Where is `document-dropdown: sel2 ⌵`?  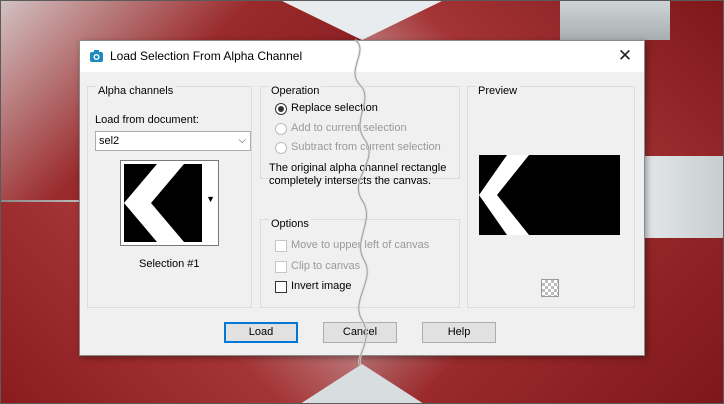 document-dropdown: sel2 ⌵ is located at coordinates (173, 141).